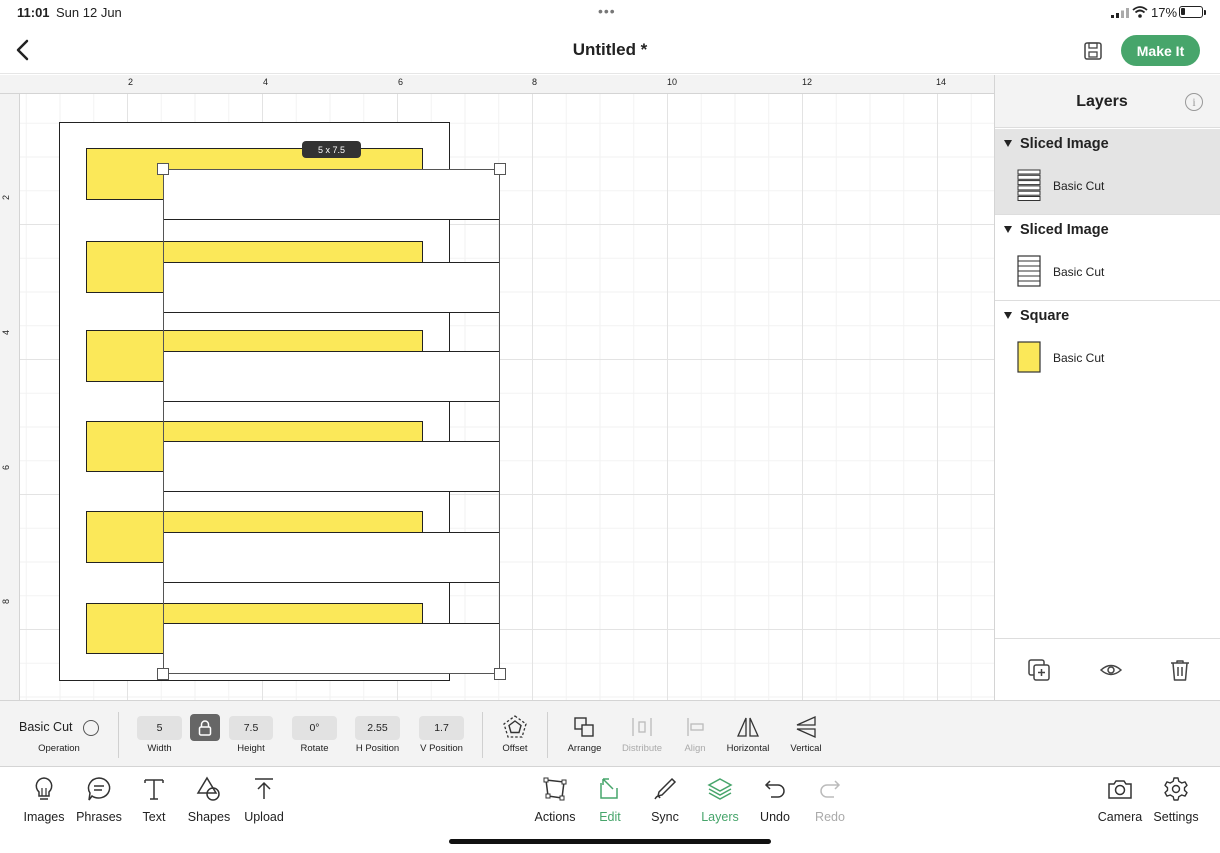 Image resolution: width=1220 pixels, height=853 pixels. I want to click on yellow-square-thumbnail-icon, so click(1029, 357).